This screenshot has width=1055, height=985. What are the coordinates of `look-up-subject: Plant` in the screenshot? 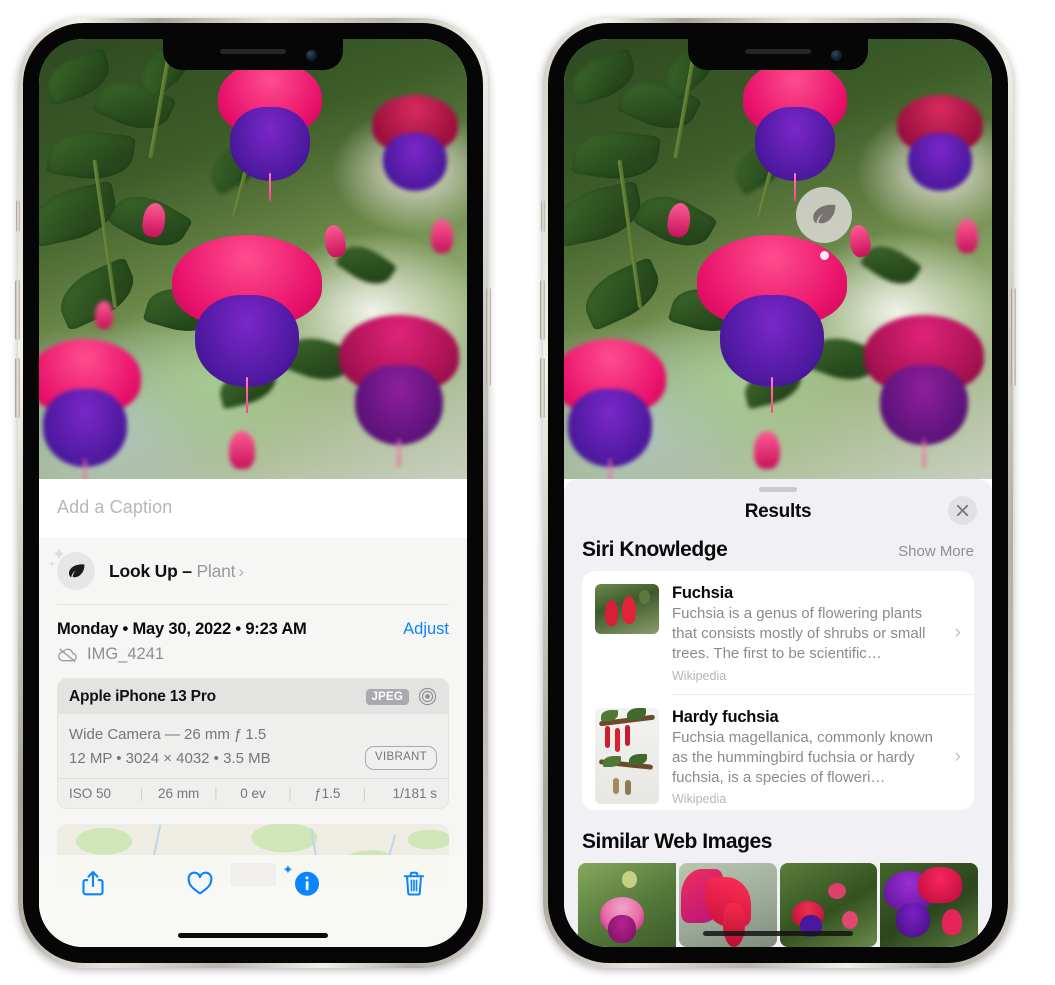 It's located at (216, 570).